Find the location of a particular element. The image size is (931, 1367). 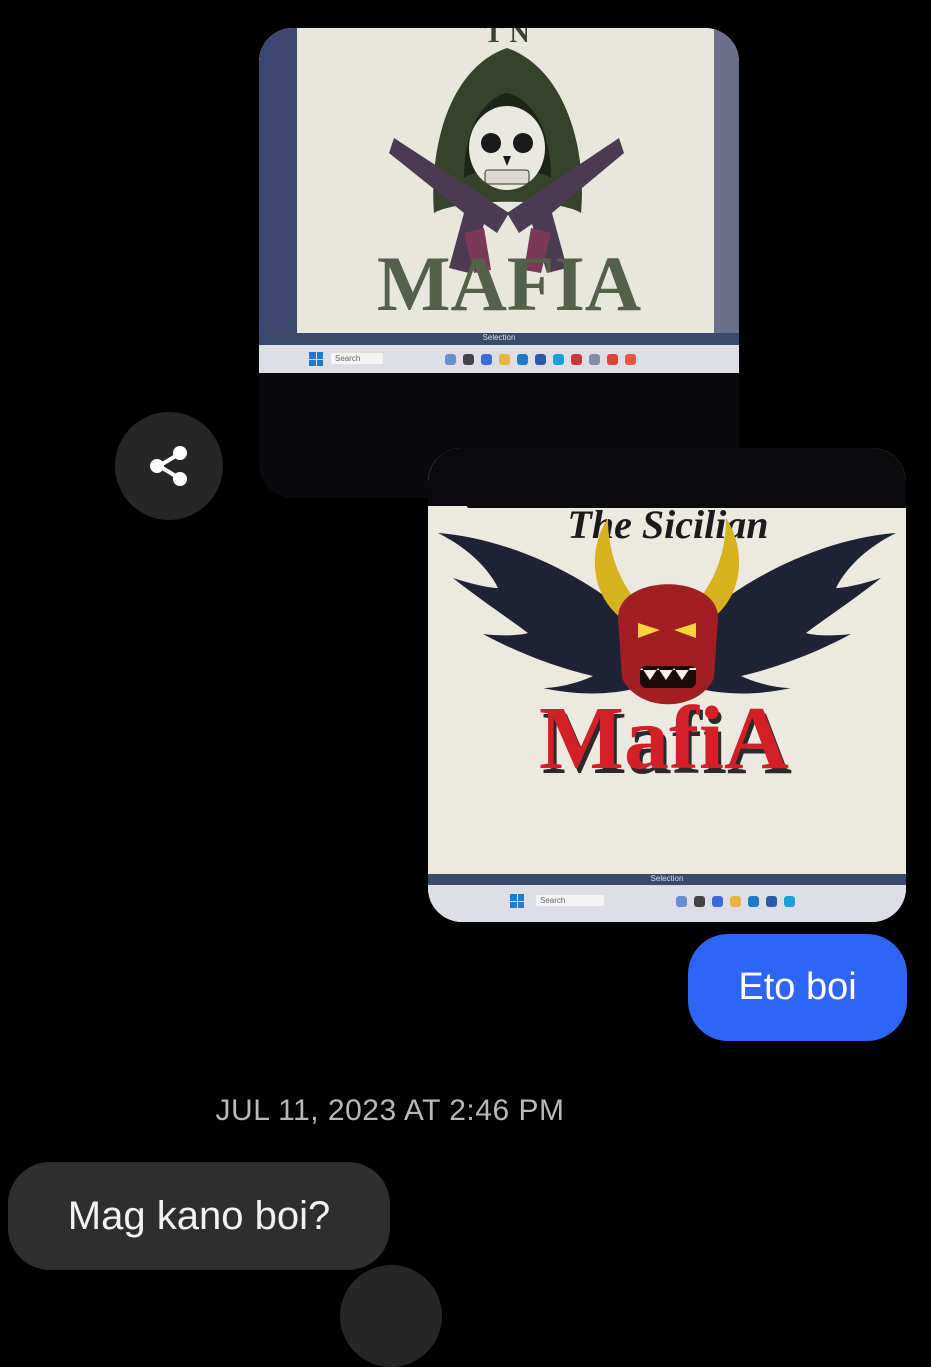

logo-text: MafiA is located at coordinates (664, 738).